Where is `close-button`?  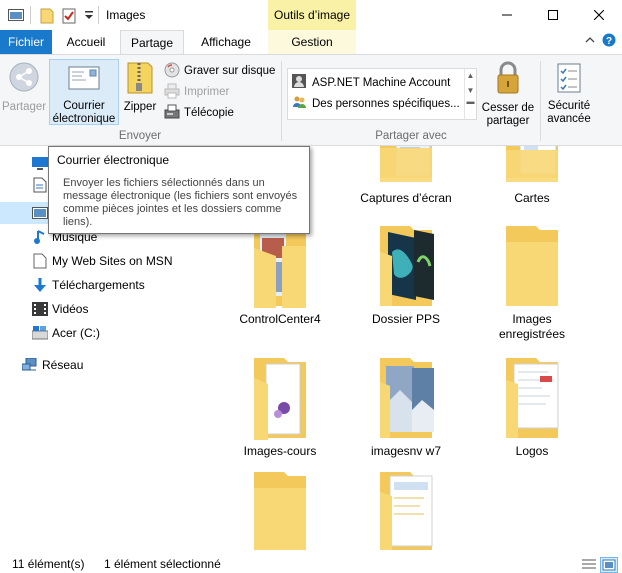 close-button is located at coordinates (599, 15).